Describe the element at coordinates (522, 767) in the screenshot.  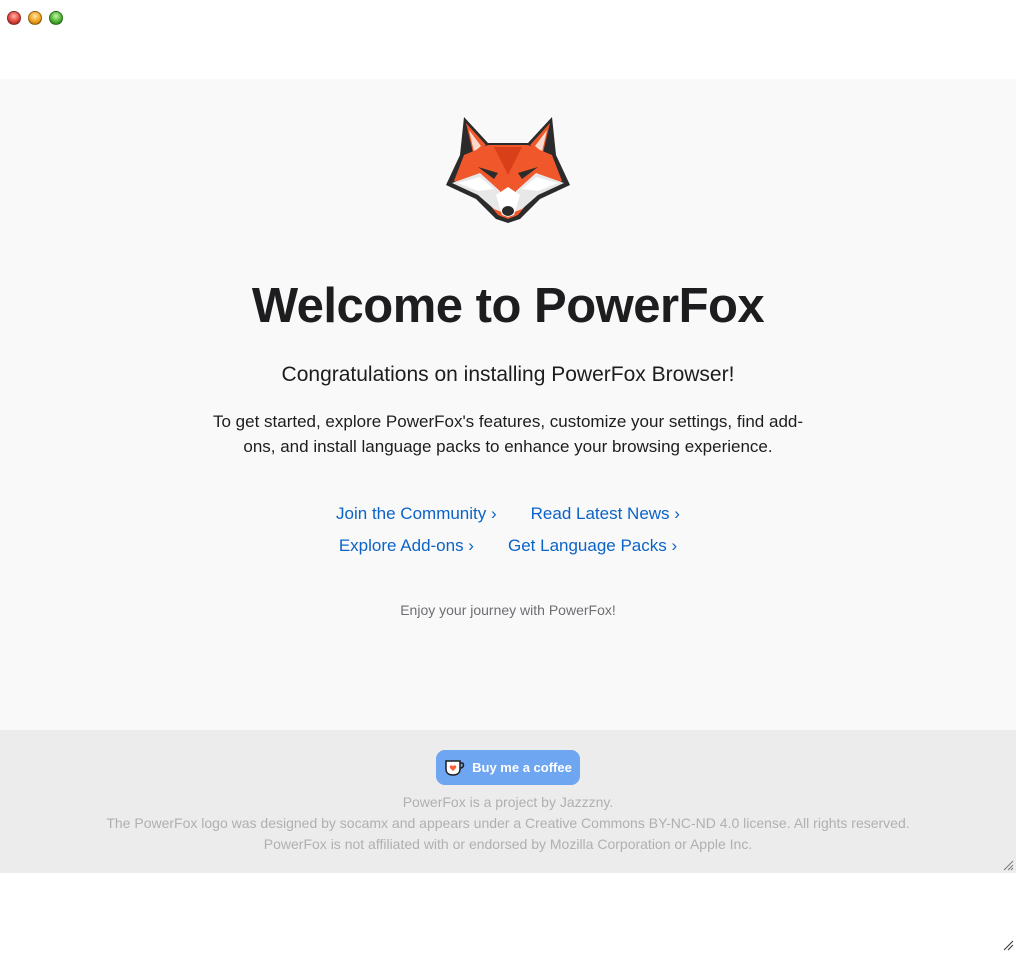
I see `coffee-button-label: Buy me a coffee` at that location.